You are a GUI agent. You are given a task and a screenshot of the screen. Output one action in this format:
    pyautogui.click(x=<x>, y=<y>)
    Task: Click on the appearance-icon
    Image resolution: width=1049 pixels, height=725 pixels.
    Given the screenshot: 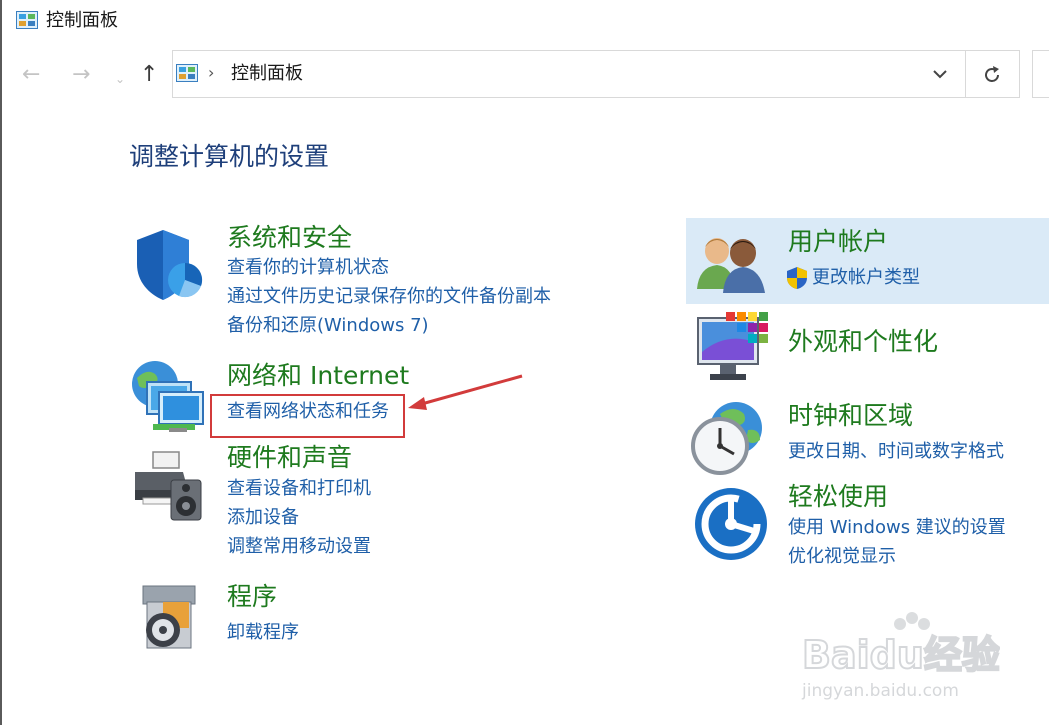 What is the action you would take?
    pyautogui.click(x=733, y=348)
    